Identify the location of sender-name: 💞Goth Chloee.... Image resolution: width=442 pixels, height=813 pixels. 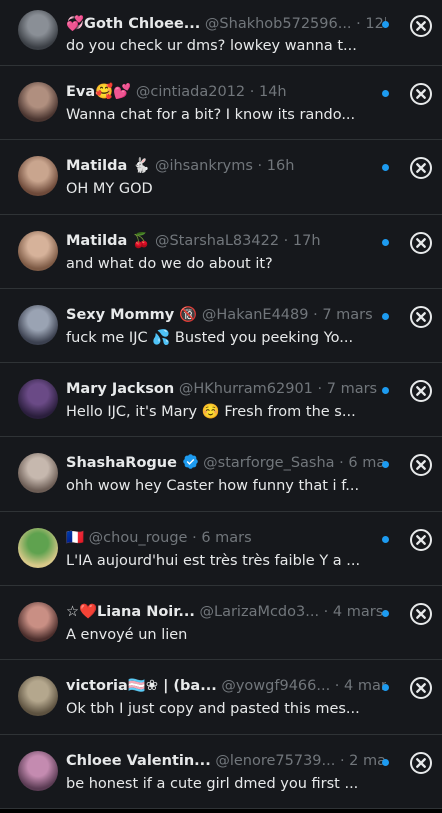
(133, 24).